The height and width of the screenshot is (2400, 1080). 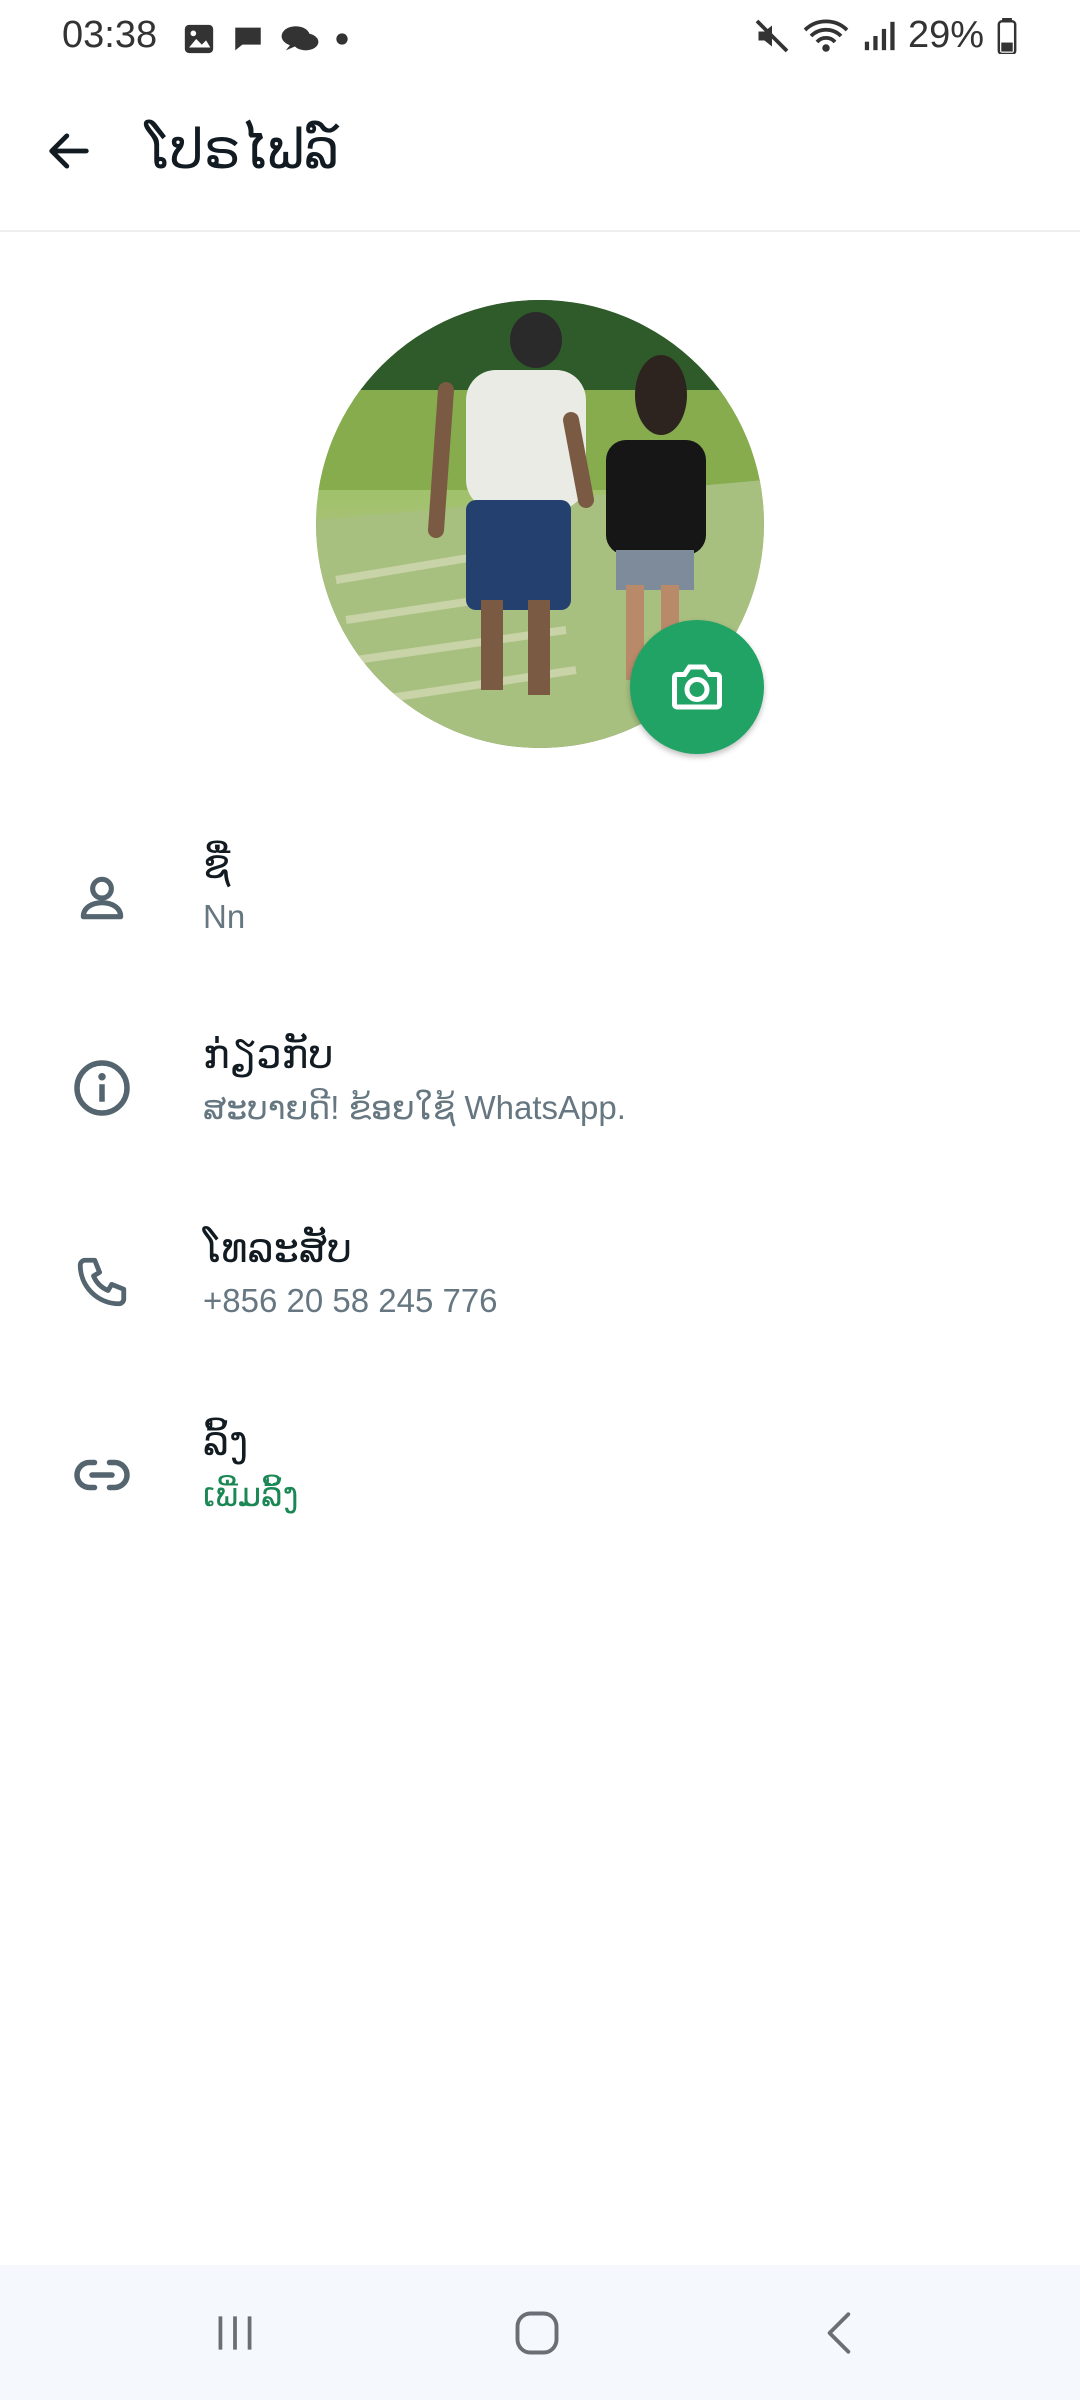 I want to click on gallery-icon, so click(x=199, y=39).